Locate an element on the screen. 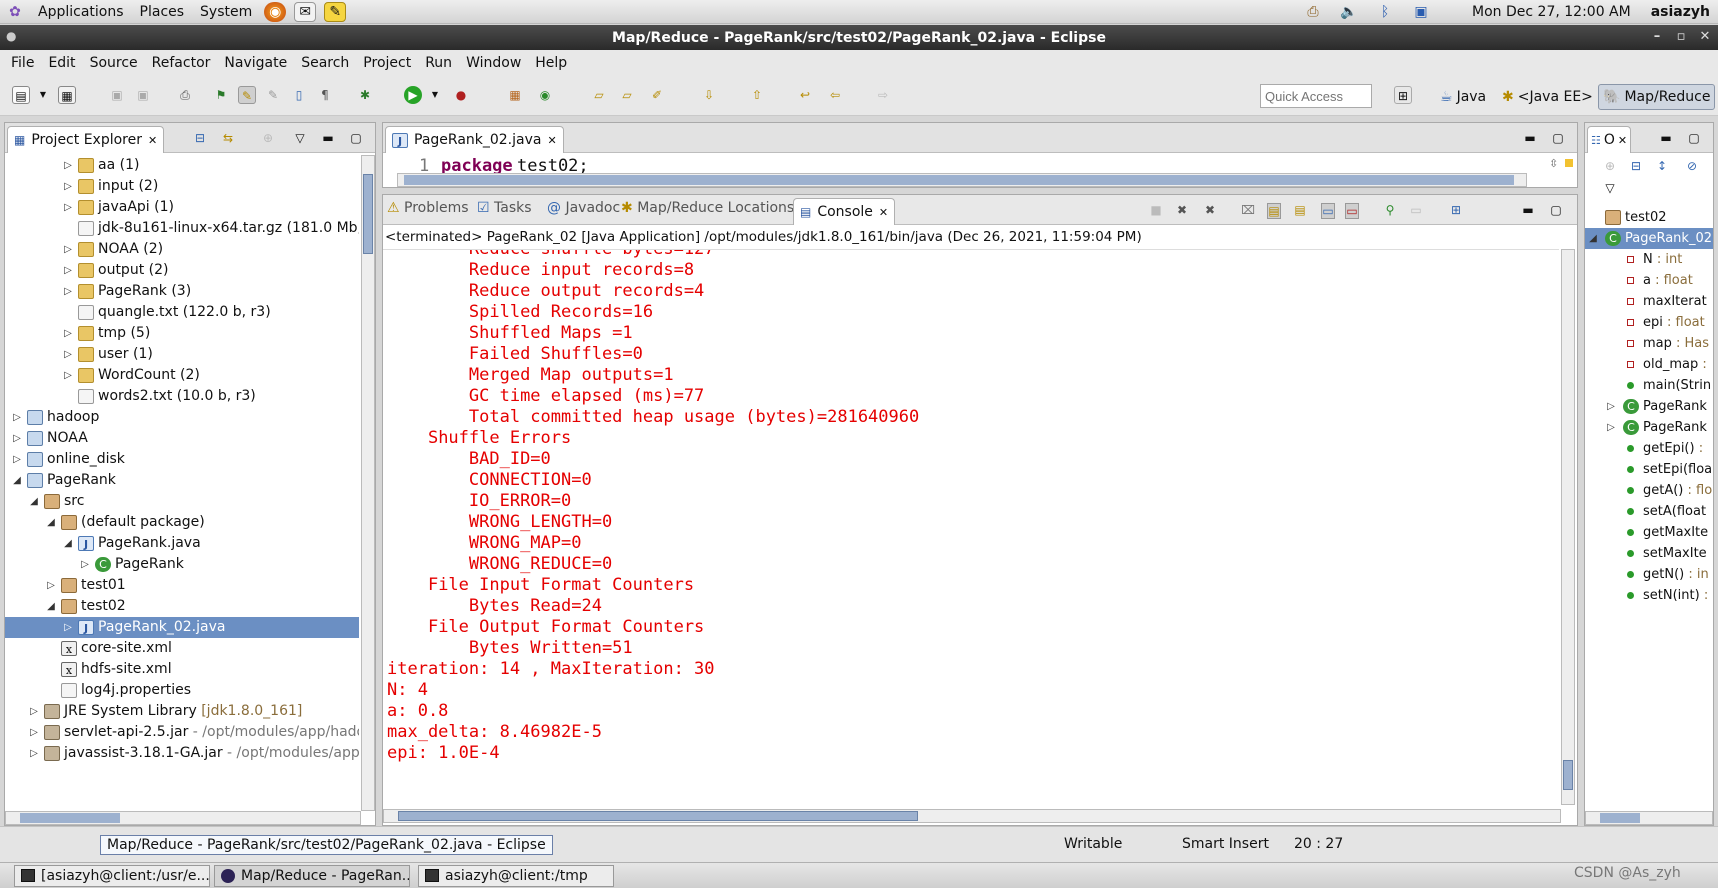  tab-mapreduce-locations: ✱ Map/Reduce Locations is located at coordinates (707, 208).